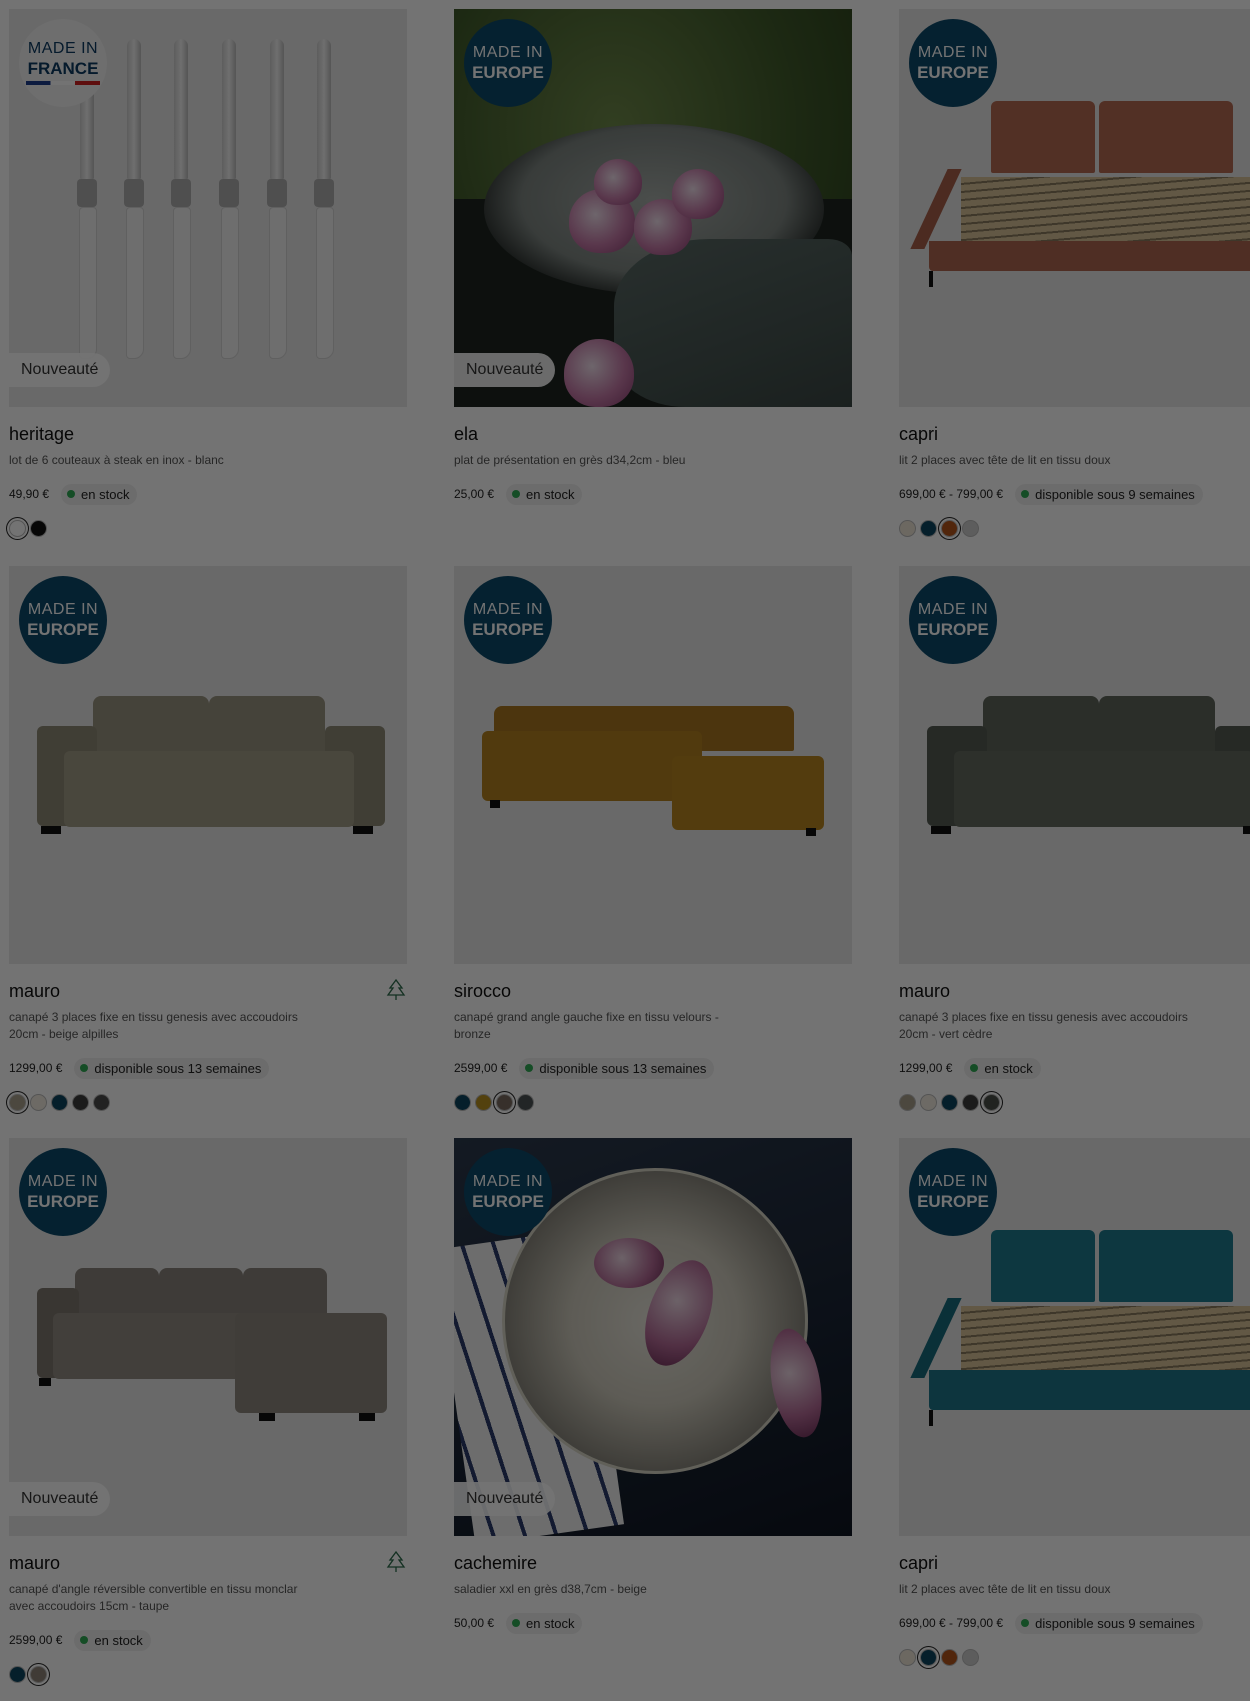 The width and height of the screenshot is (1250, 1701). What do you see at coordinates (629, 1263) in the screenshot?
I see `eggplant-illustration` at bounding box center [629, 1263].